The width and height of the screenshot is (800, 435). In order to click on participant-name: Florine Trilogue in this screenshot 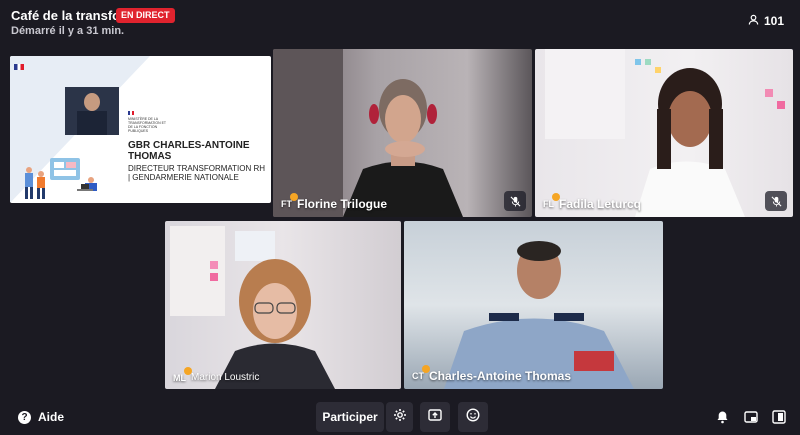, I will do `click(342, 204)`.